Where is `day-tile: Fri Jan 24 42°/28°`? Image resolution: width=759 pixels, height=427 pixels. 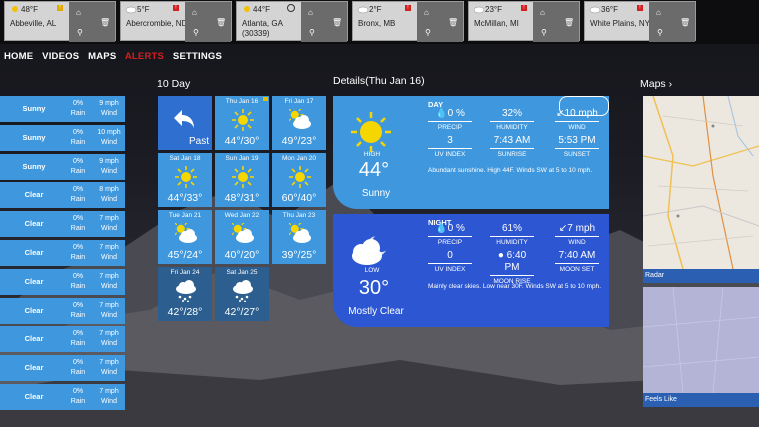
day-tile: Fri Jan 24 42°/28° is located at coordinates (185, 294).